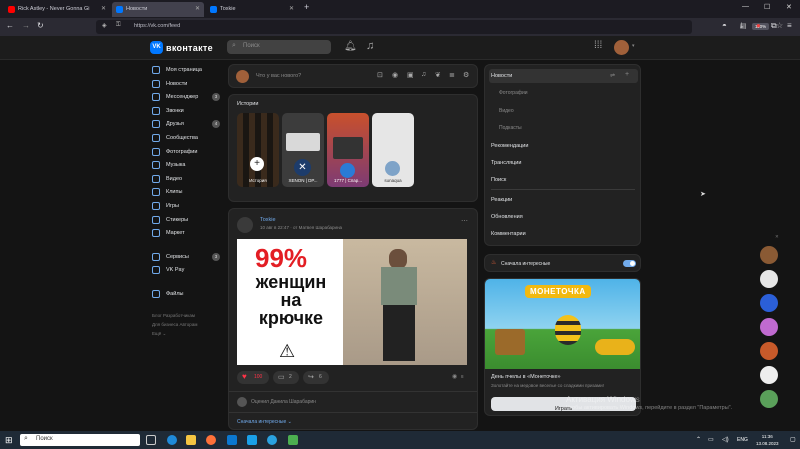  What do you see at coordinates (510, 128) in the screenshot?
I see `feed-filter-item: Подкасты` at bounding box center [510, 128].